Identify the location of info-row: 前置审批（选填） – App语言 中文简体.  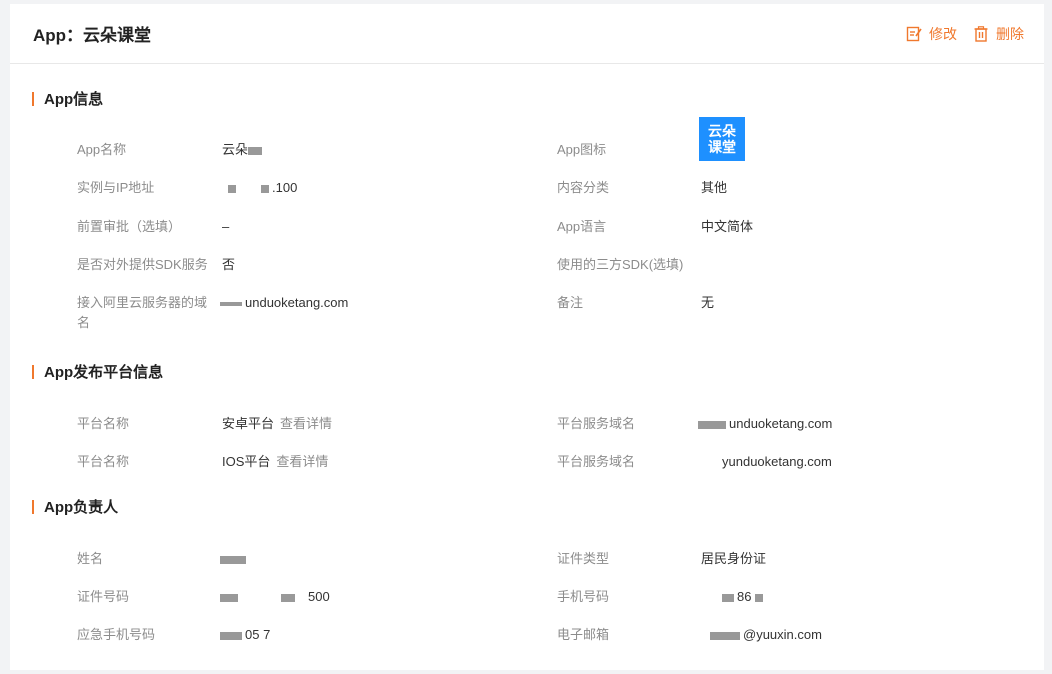
(527, 229).